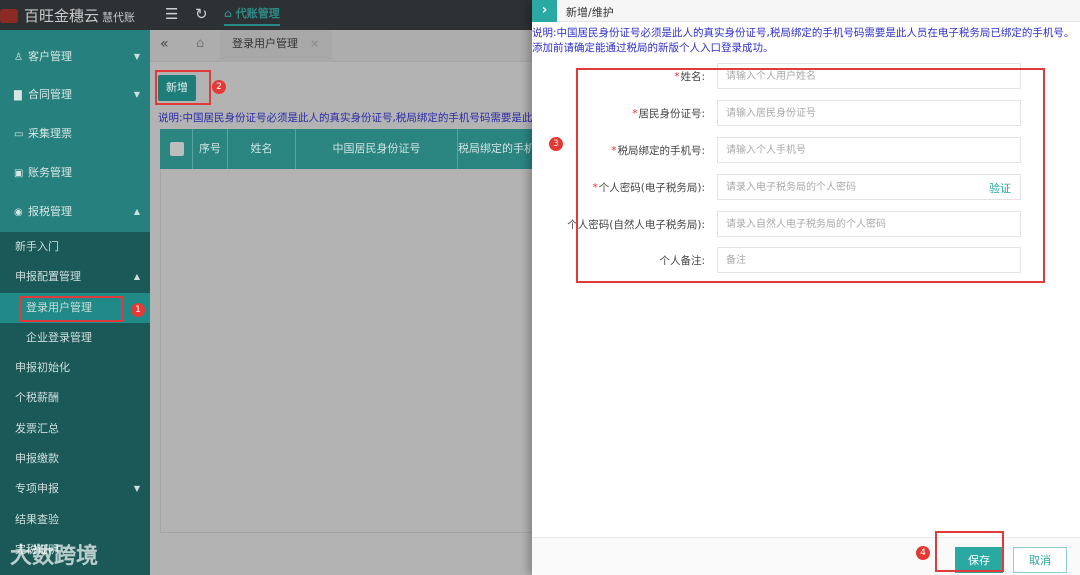  I want to click on sidebar-item-label: 账务管理, so click(50, 172).